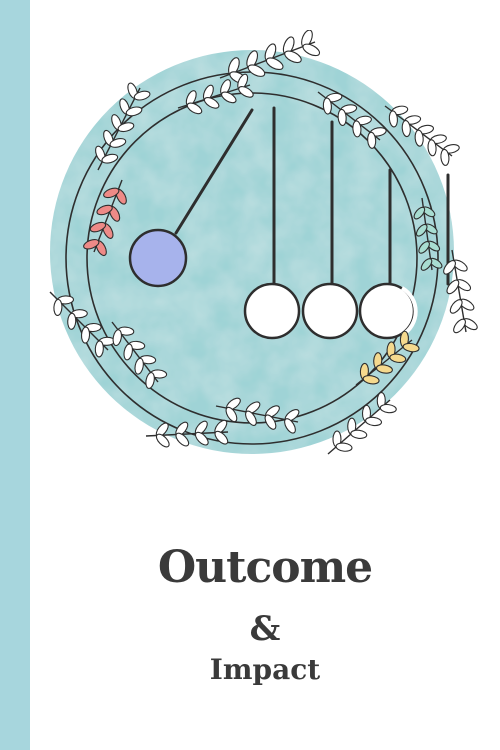 The height and width of the screenshot is (750, 500). What do you see at coordinates (265, 567) in the screenshot?
I see `cover-title: Outcome` at bounding box center [265, 567].